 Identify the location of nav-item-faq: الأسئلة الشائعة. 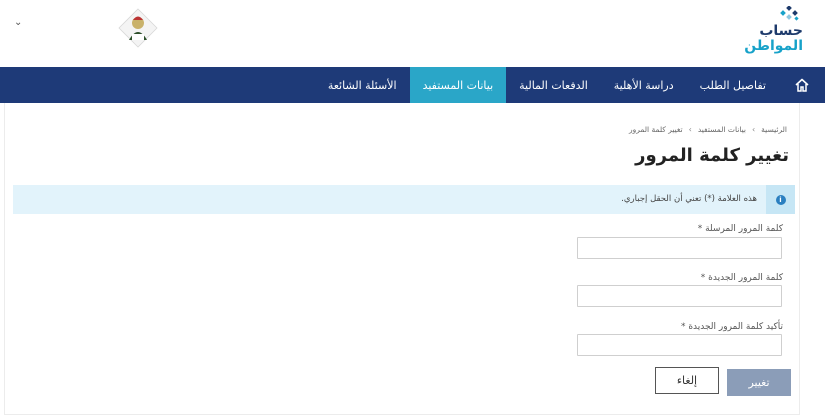
(362, 85).